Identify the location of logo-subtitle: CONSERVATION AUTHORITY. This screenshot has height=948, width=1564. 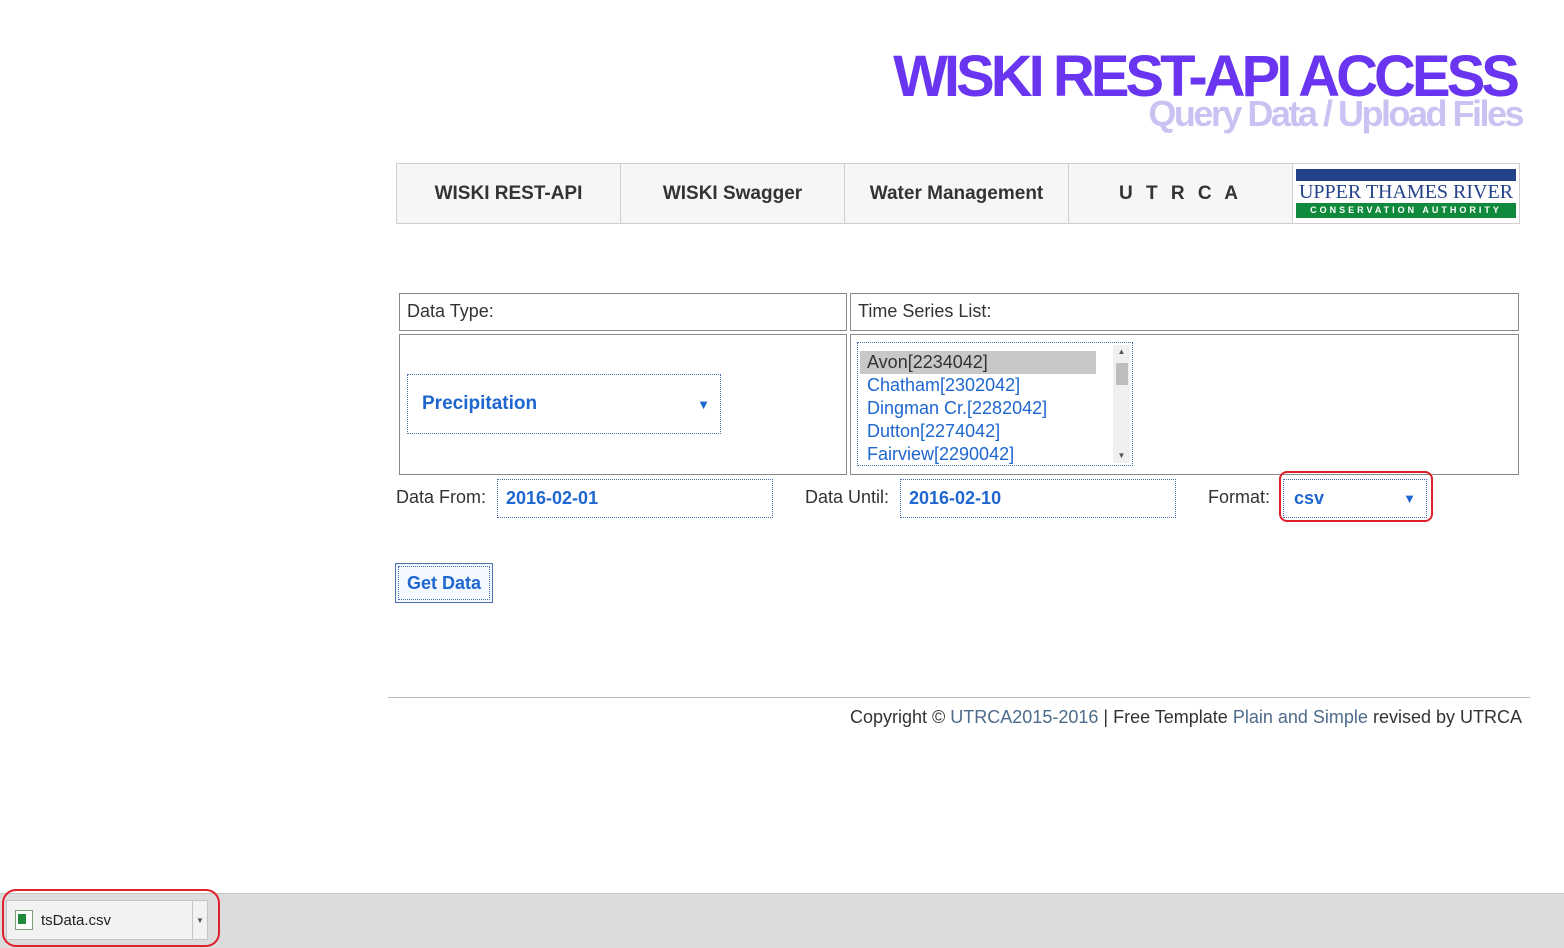
(1406, 210).